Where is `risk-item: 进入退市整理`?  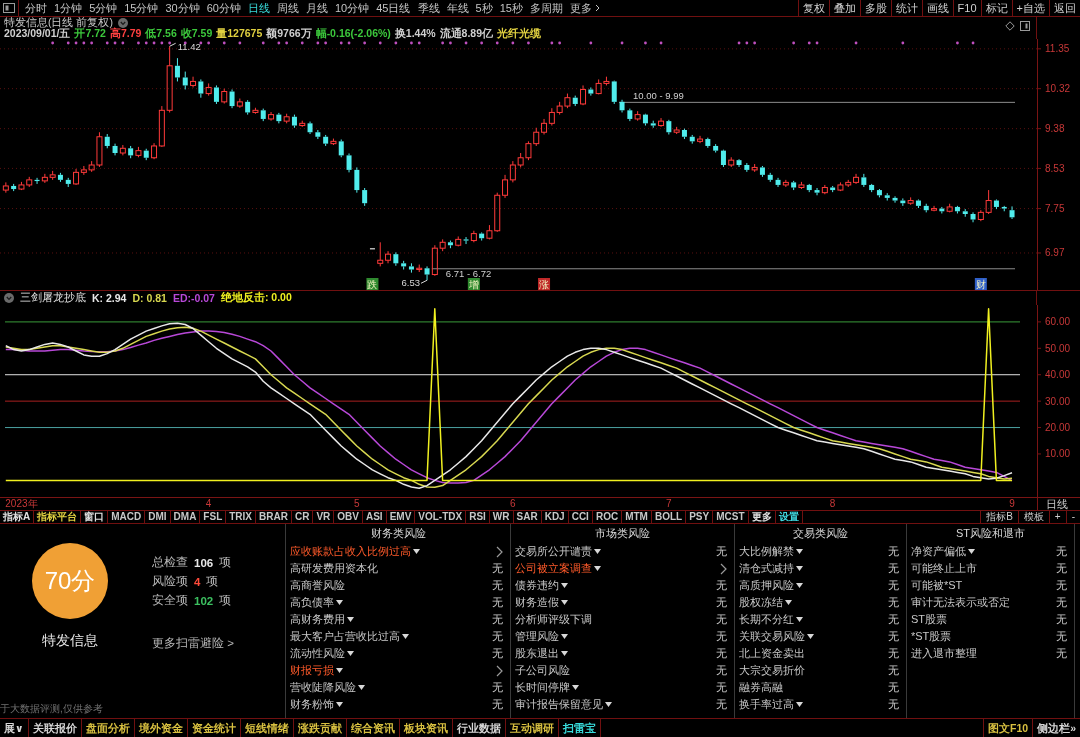
risk-item: 进入退市整理 is located at coordinates (944, 653).